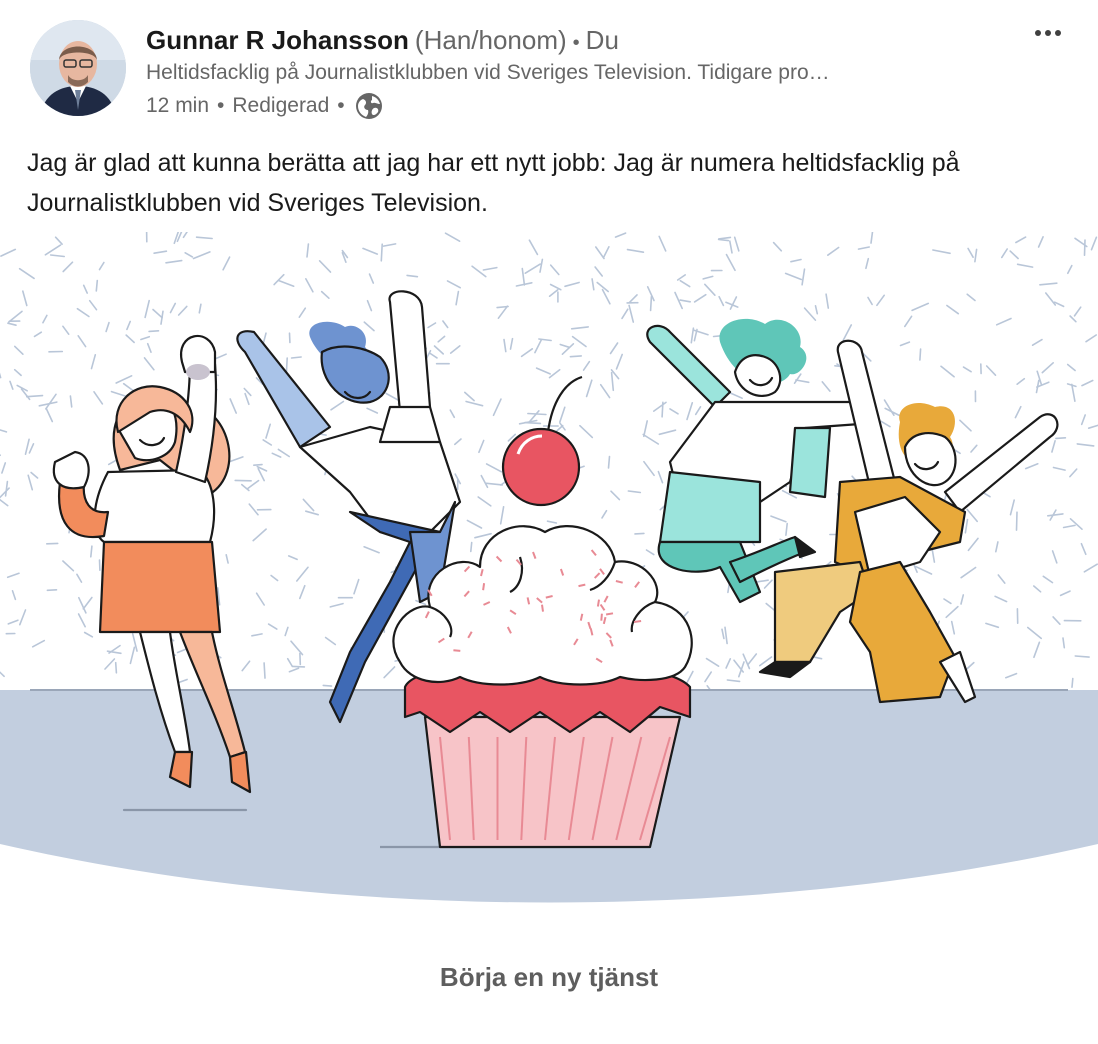  I want to click on post-time: 12 min, so click(178, 105).